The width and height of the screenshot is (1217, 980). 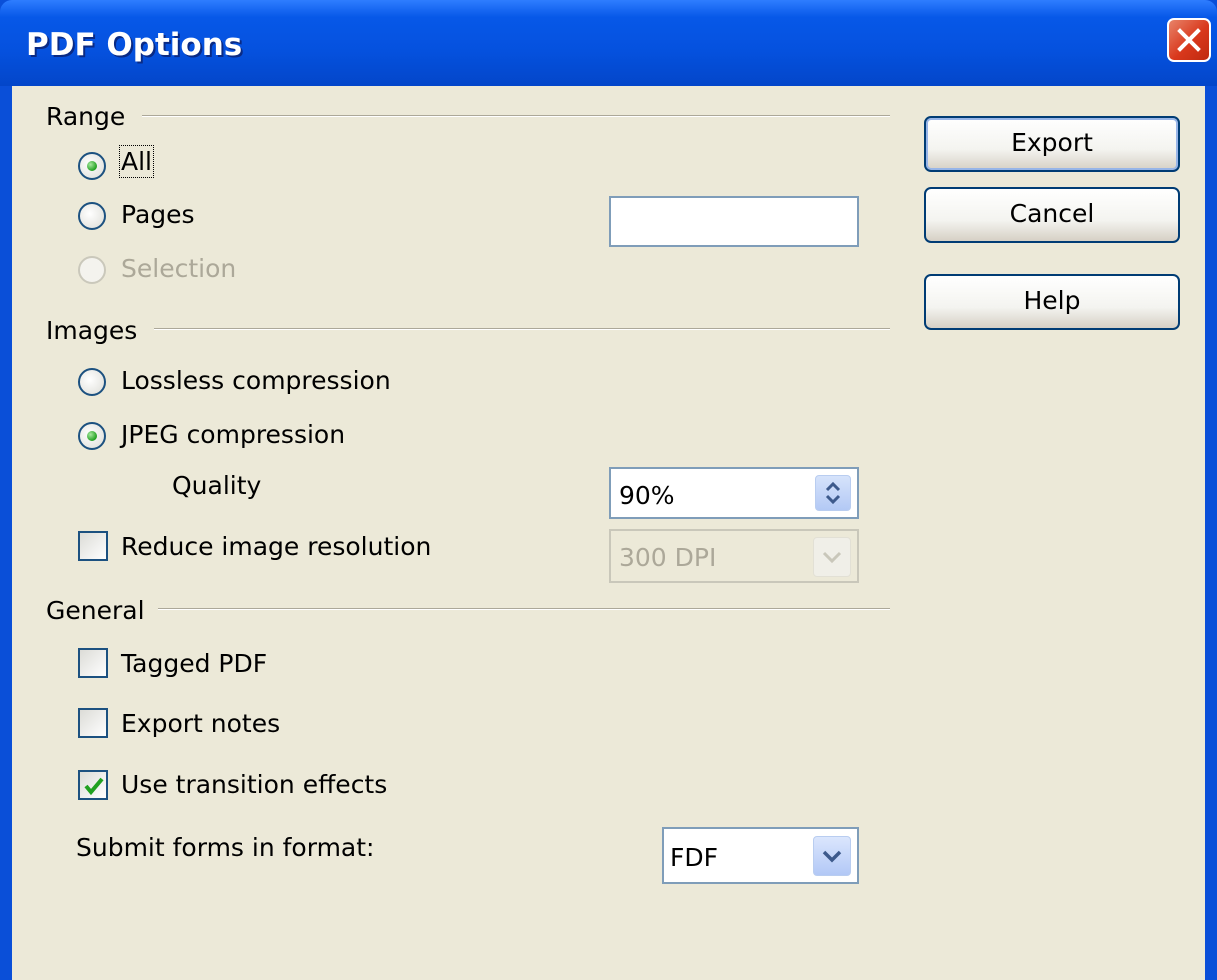 What do you see at coordinates (647, 495) in the screenshot?
I see `quality-value: 90%` at bounding box center [647, 495].